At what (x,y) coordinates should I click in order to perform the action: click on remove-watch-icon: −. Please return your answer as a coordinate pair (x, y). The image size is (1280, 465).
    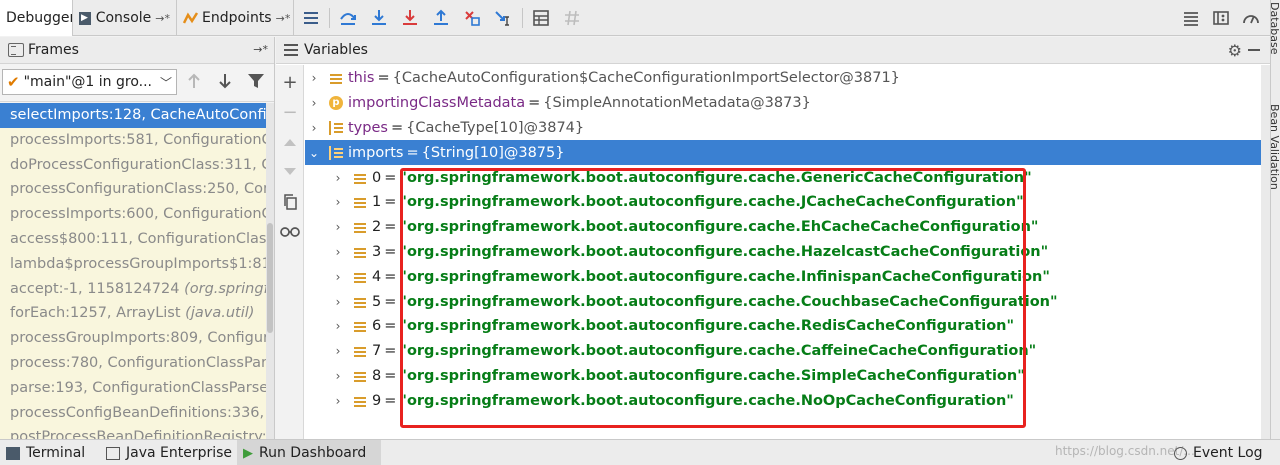
    Looking at the image, I should click on (290, 112).